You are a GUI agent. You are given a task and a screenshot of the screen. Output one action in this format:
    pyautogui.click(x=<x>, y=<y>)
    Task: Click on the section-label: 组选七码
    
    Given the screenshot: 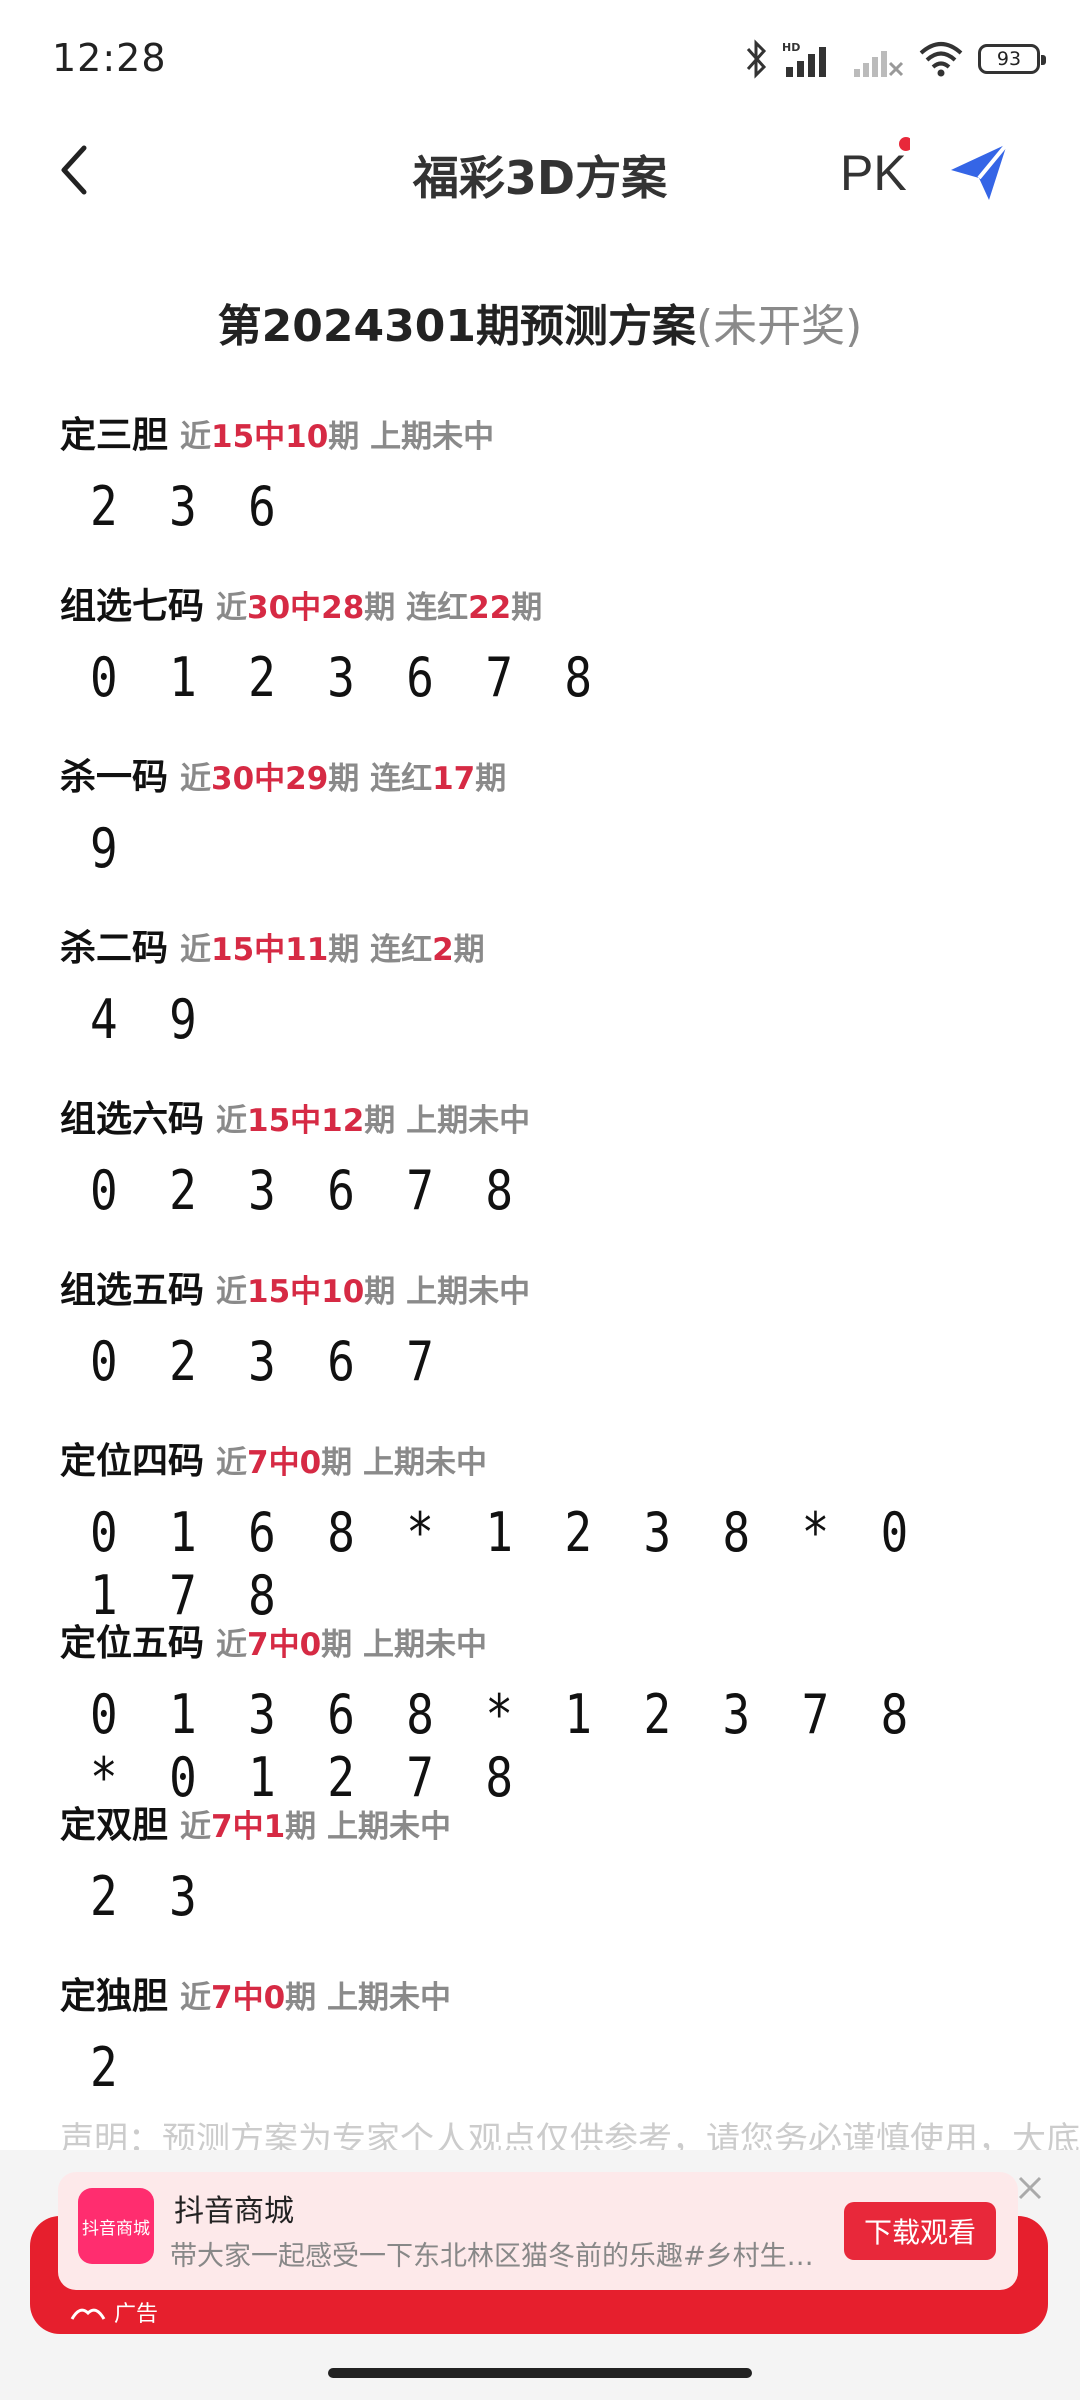 What is the action you would take?
    pyautogui.click(x=132, y=606)
    